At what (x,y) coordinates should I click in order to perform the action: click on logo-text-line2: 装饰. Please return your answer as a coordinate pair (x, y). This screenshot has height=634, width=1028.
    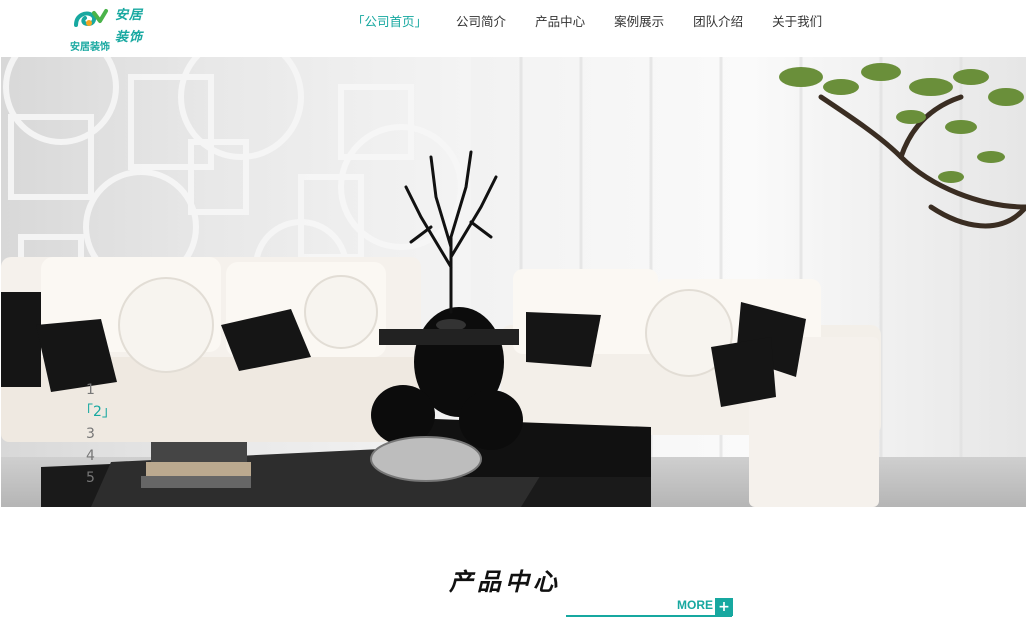
    Looking at the image, I should click on (129, 37).